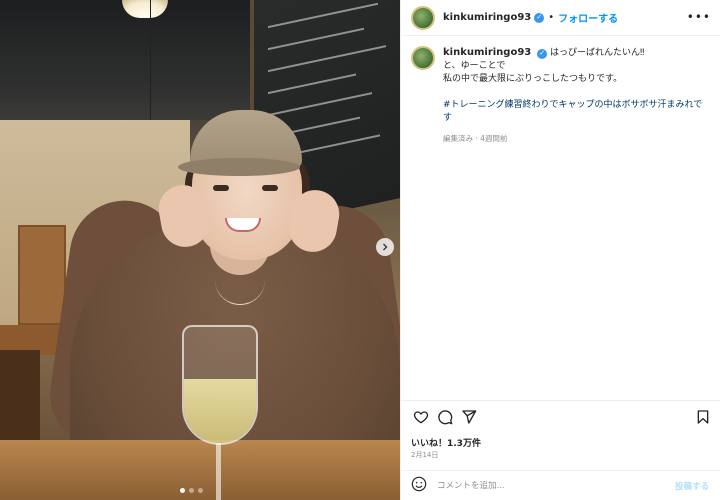 The image size is (720, 500). I want to click on caption-hashtag: #トレーニング練習終わりでキャップの中はボサボサ汗まみれです, so click(574, 112).